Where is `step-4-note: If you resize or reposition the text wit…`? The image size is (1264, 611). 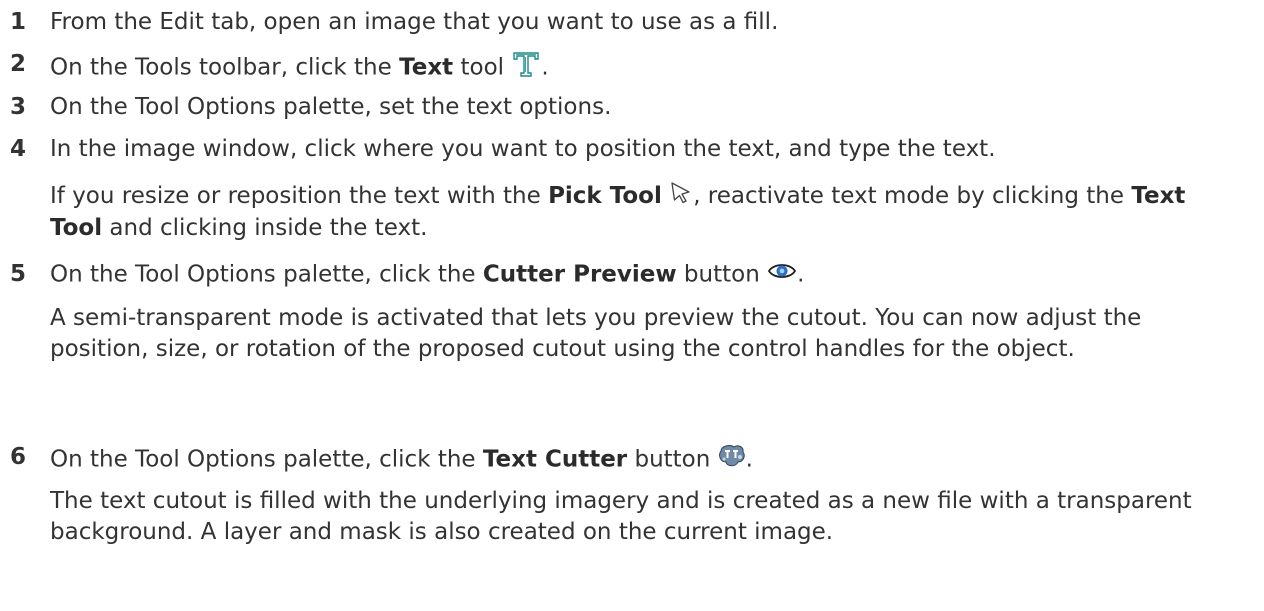 step-4-note: If you resize or reposition the text wit… is located at coordinates (647, 212).